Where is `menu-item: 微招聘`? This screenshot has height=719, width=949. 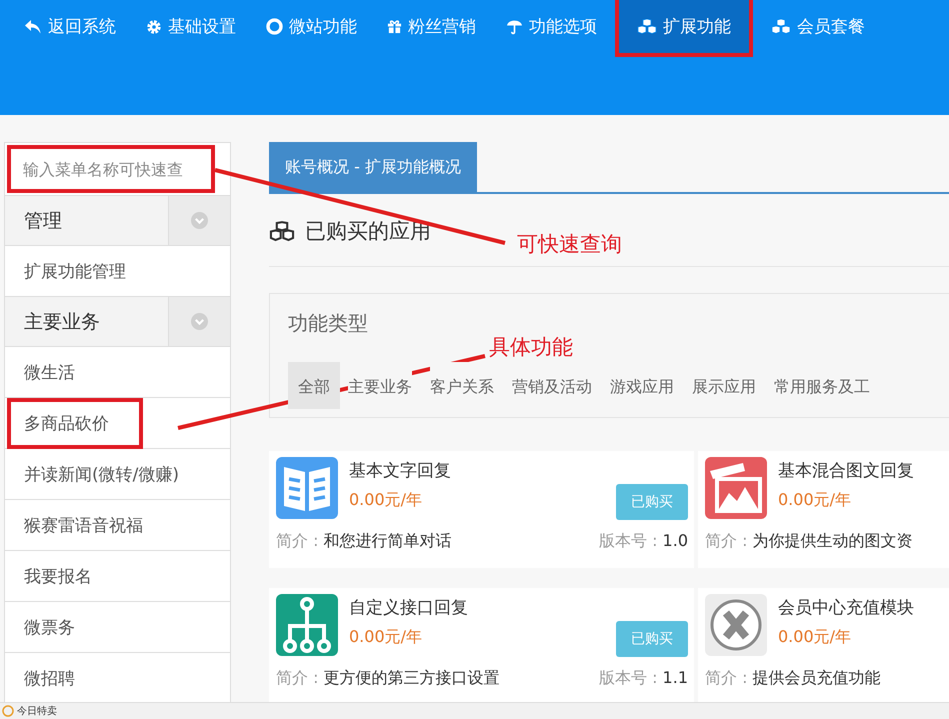
menu-item: 微招聘 is located at coordinates (49, 678).